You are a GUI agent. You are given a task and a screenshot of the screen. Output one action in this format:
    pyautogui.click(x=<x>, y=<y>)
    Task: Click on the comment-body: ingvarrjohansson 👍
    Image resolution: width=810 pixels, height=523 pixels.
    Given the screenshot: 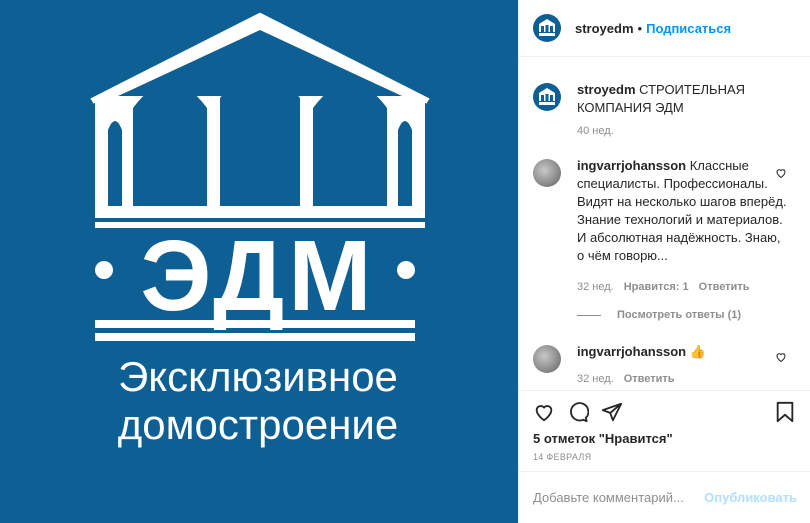 What is the action you would take?
    pyautogui.click(x=641, y=358)
    